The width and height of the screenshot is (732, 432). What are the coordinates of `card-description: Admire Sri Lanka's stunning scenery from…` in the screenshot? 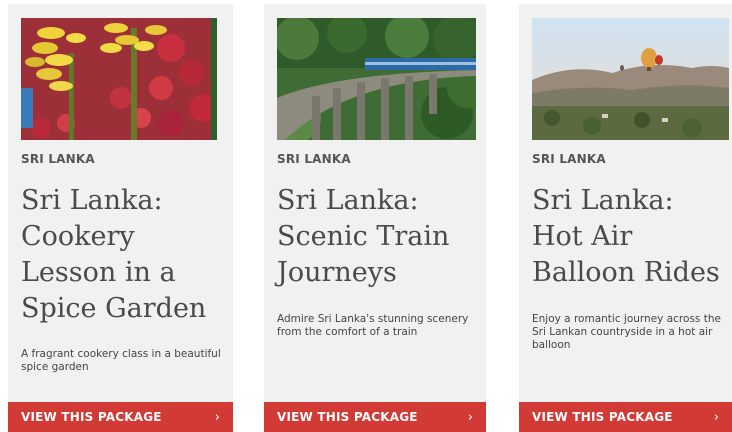 It's located at (373, 325).